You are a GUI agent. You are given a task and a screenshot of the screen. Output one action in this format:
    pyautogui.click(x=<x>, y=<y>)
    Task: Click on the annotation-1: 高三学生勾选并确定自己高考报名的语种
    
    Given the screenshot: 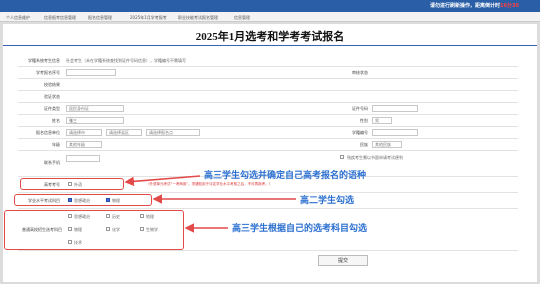 What is the action you would take?
    pyautogui.click(x=285, y=176)
    